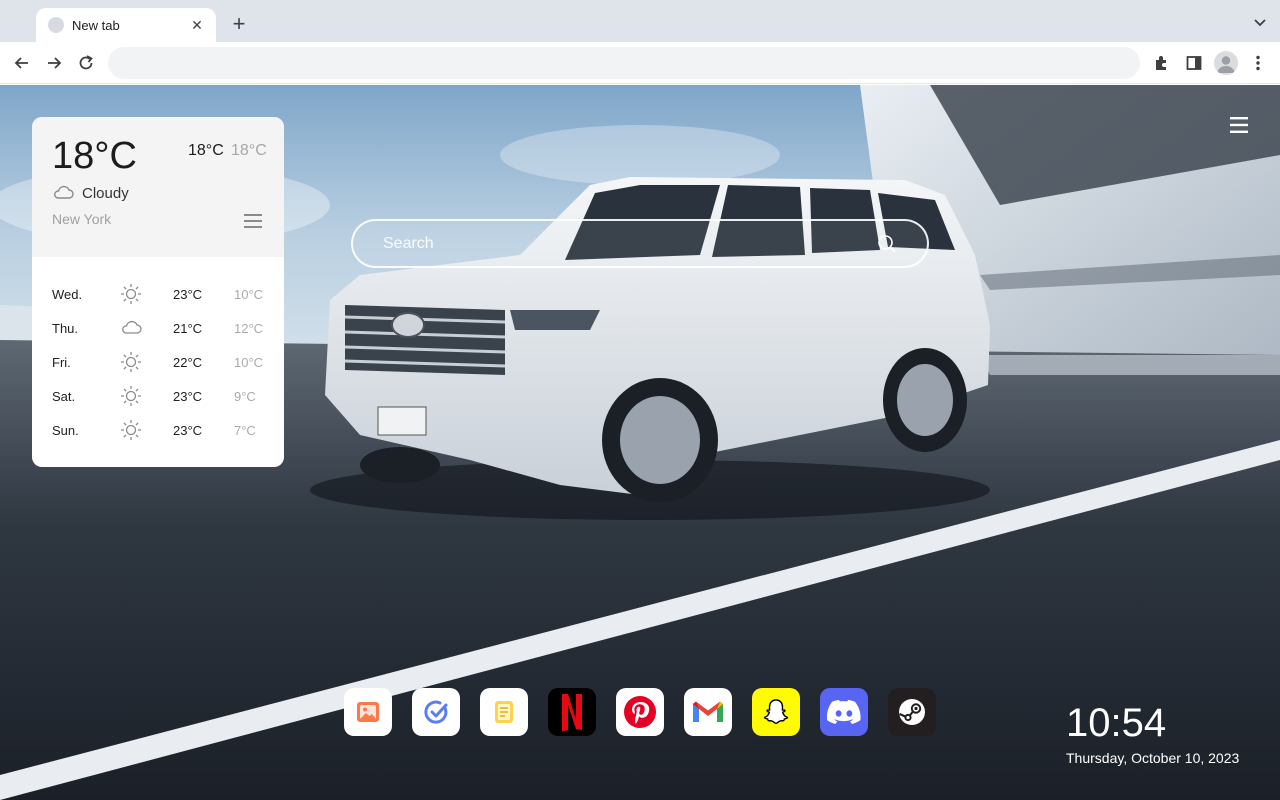  I want to click on side-panel-icon, so click(1194, 63).